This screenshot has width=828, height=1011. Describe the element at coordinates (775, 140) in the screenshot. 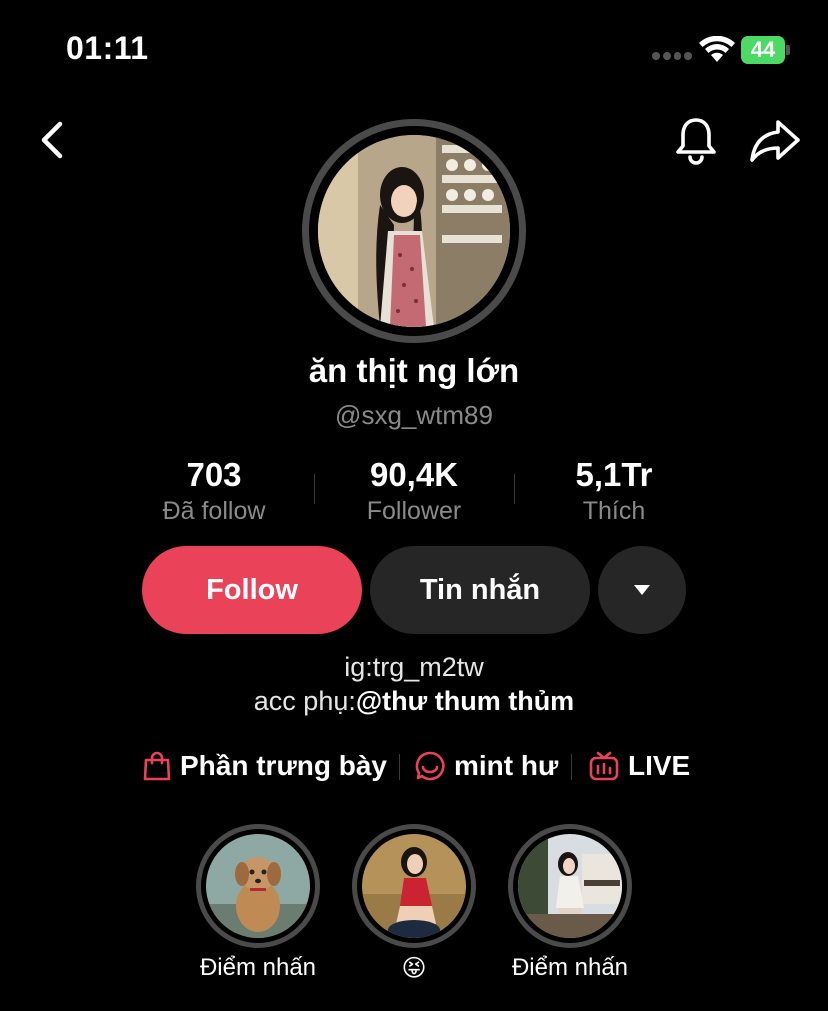

I see `share-arrow-icon` at that location.